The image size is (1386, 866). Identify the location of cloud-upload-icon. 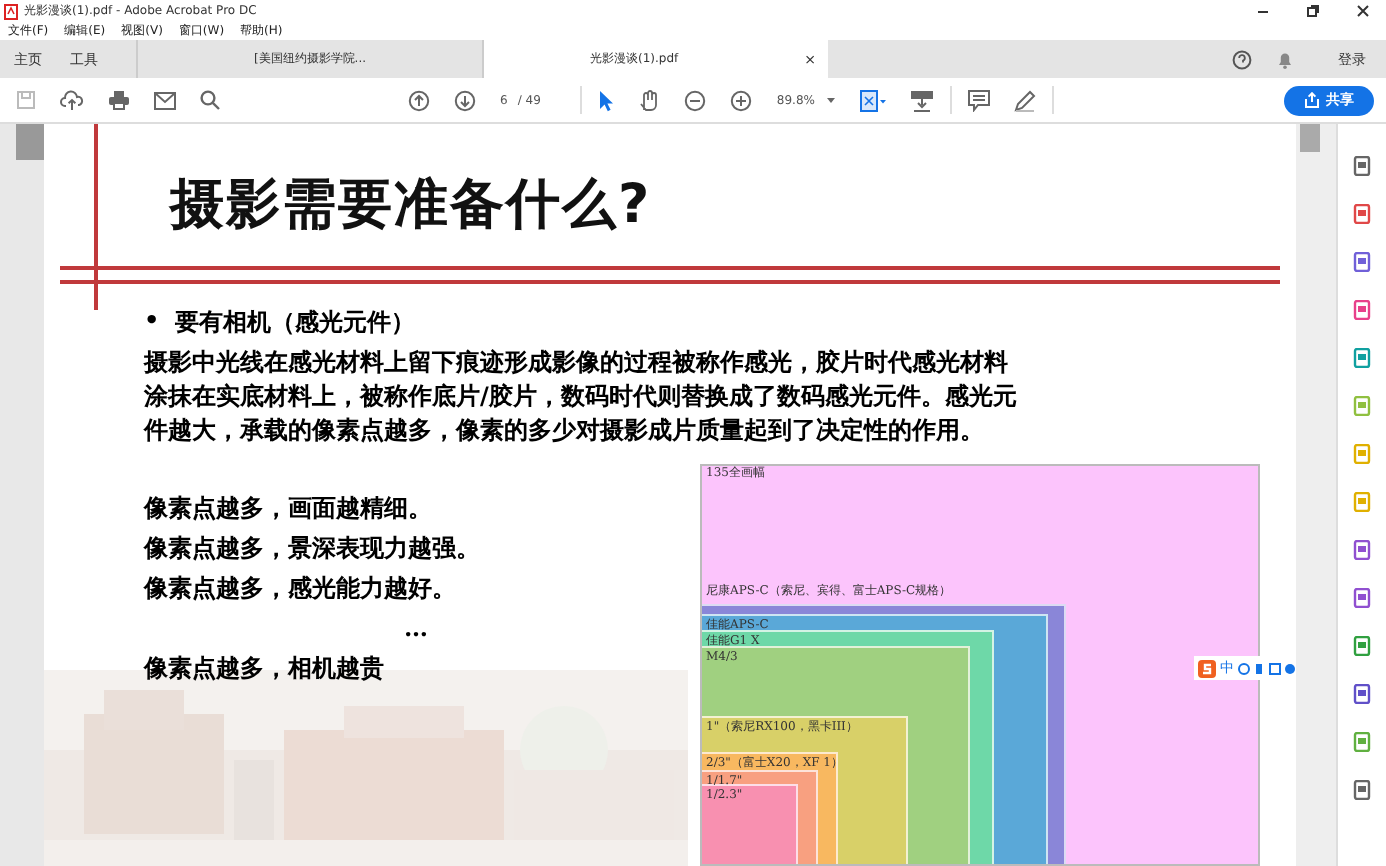
(72, 100).